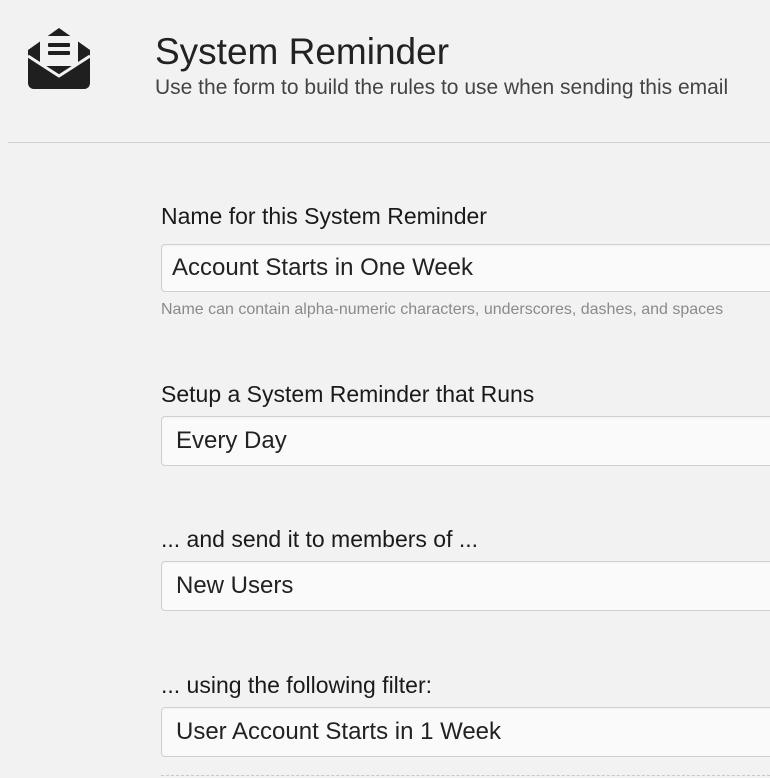 This screenshot has height=778, width=770. What do you see at coordinates (348, 394) in the screenshot?
I see `schedule-field-label: Setup a System Reminder that Runs` at bounding box center [348, 394].